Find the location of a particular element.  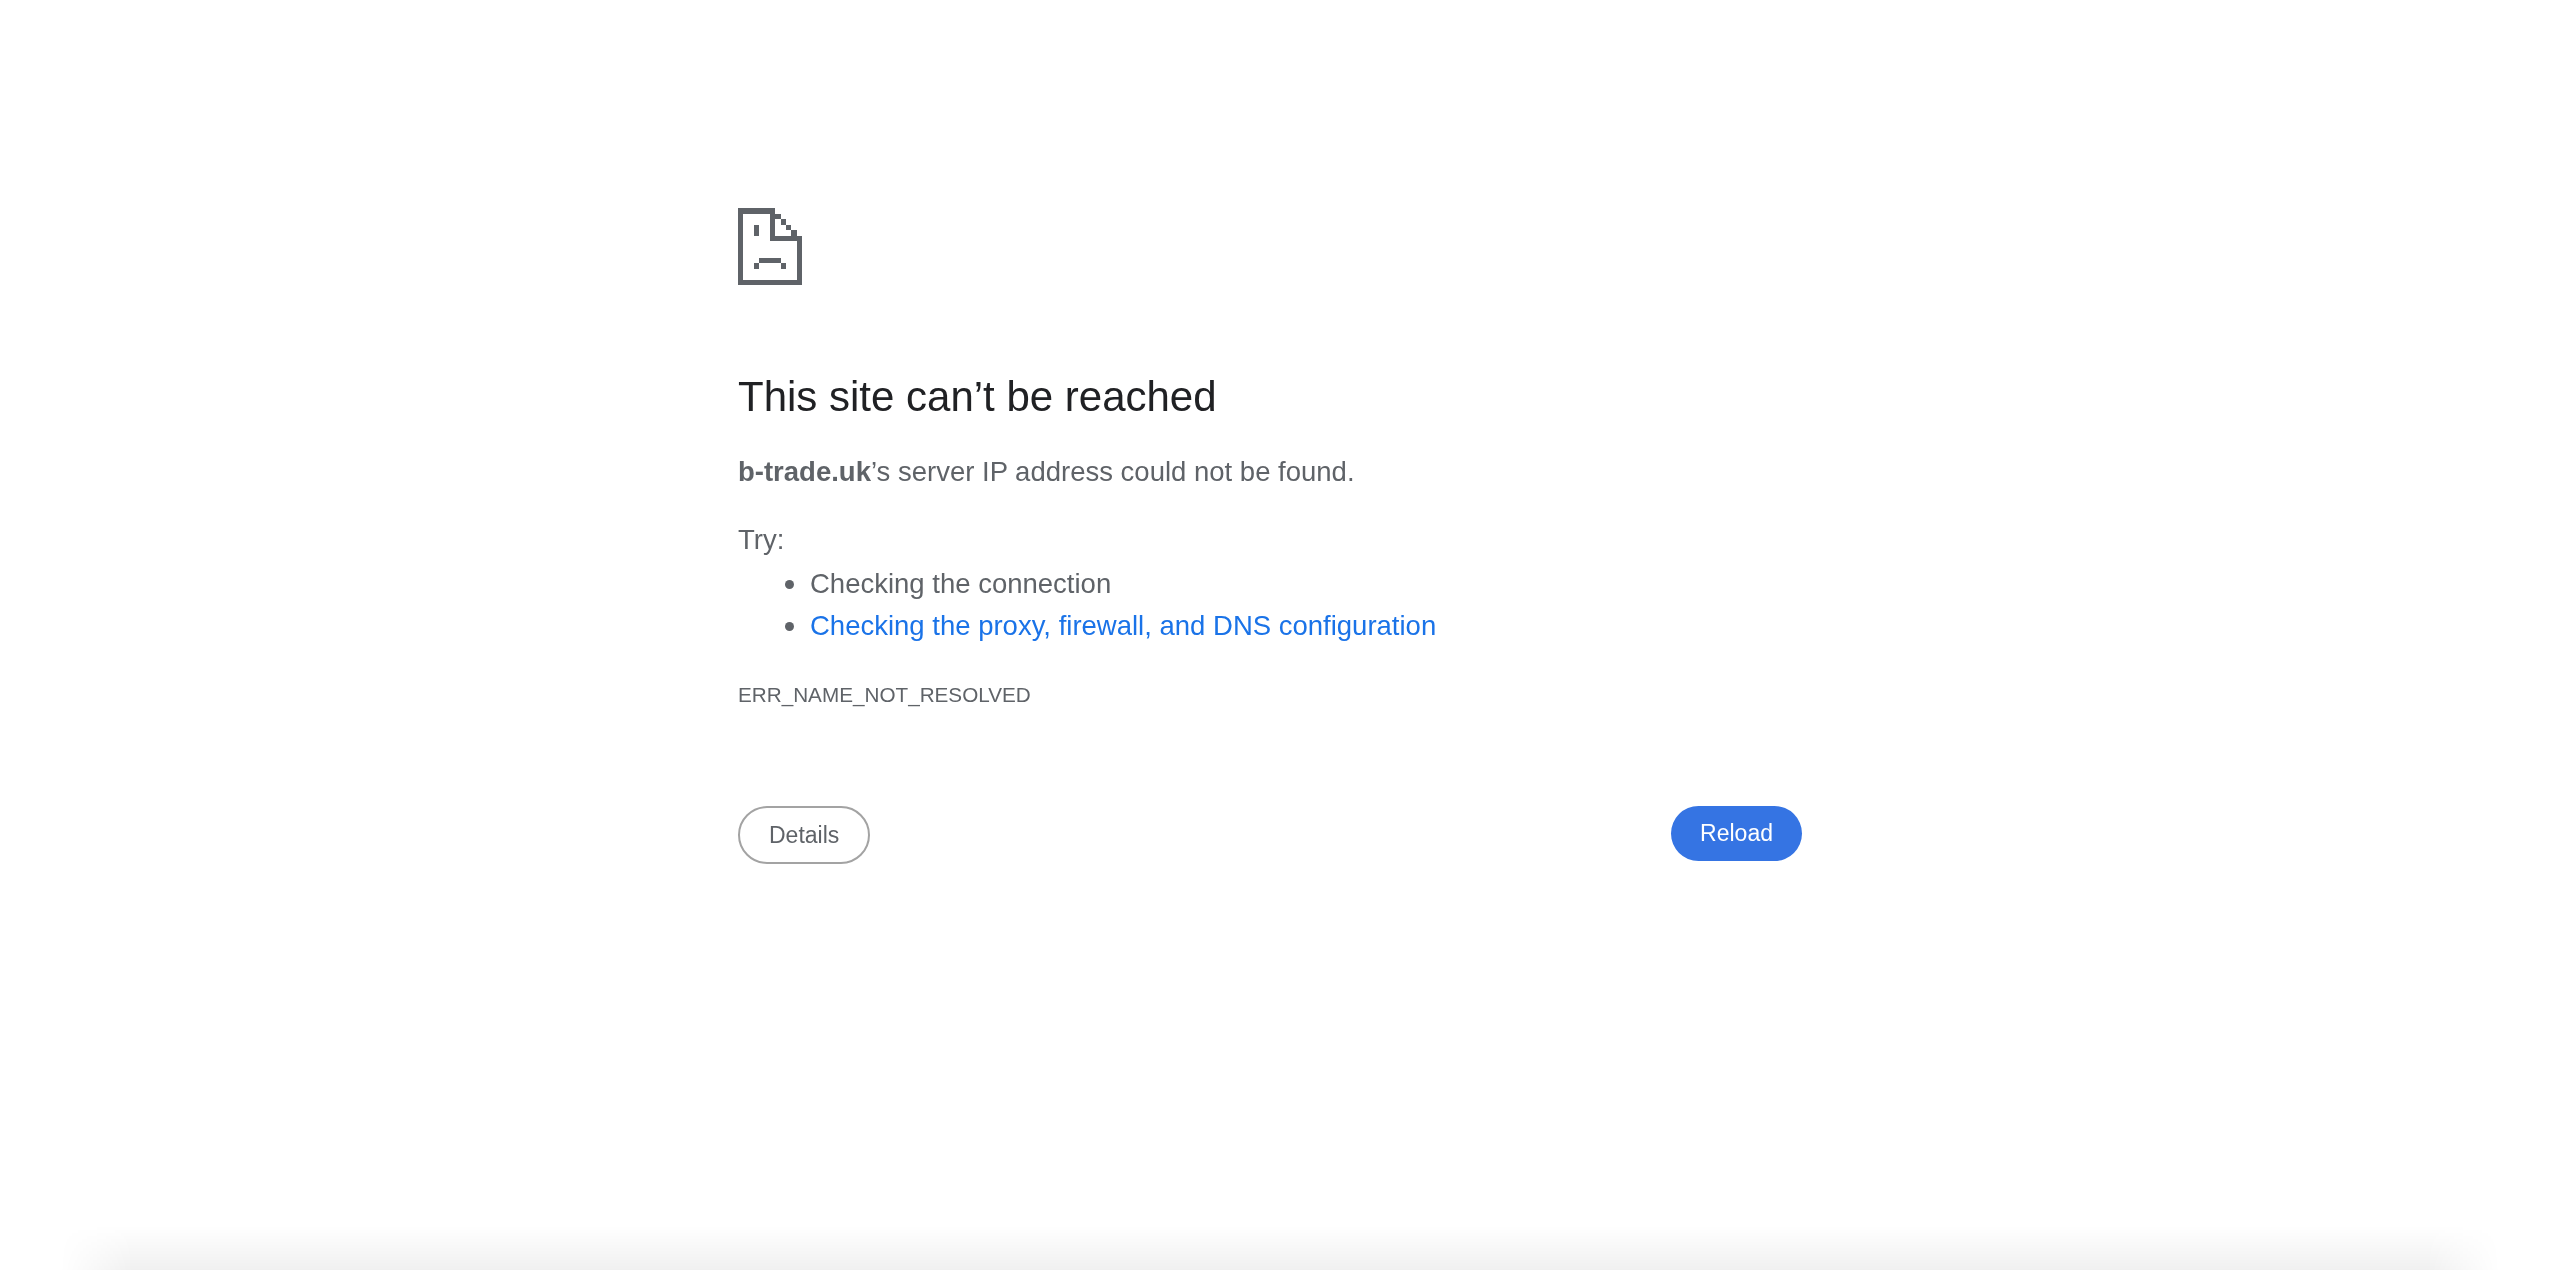

try-label: Try: is located at coordinates (762, 540).